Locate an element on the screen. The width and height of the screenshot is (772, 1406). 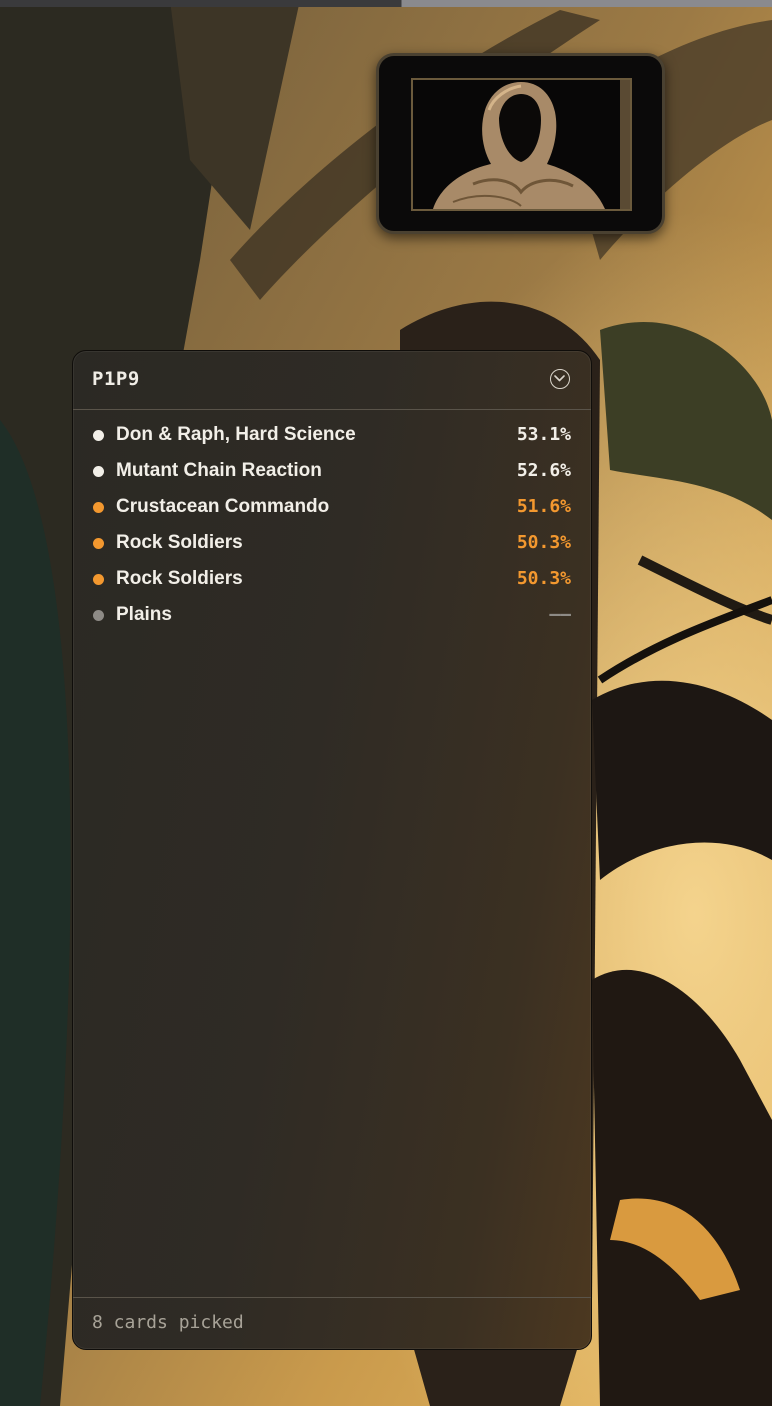
card-name: Don & Raph, Hard Science is located at coordinates (236, 434).